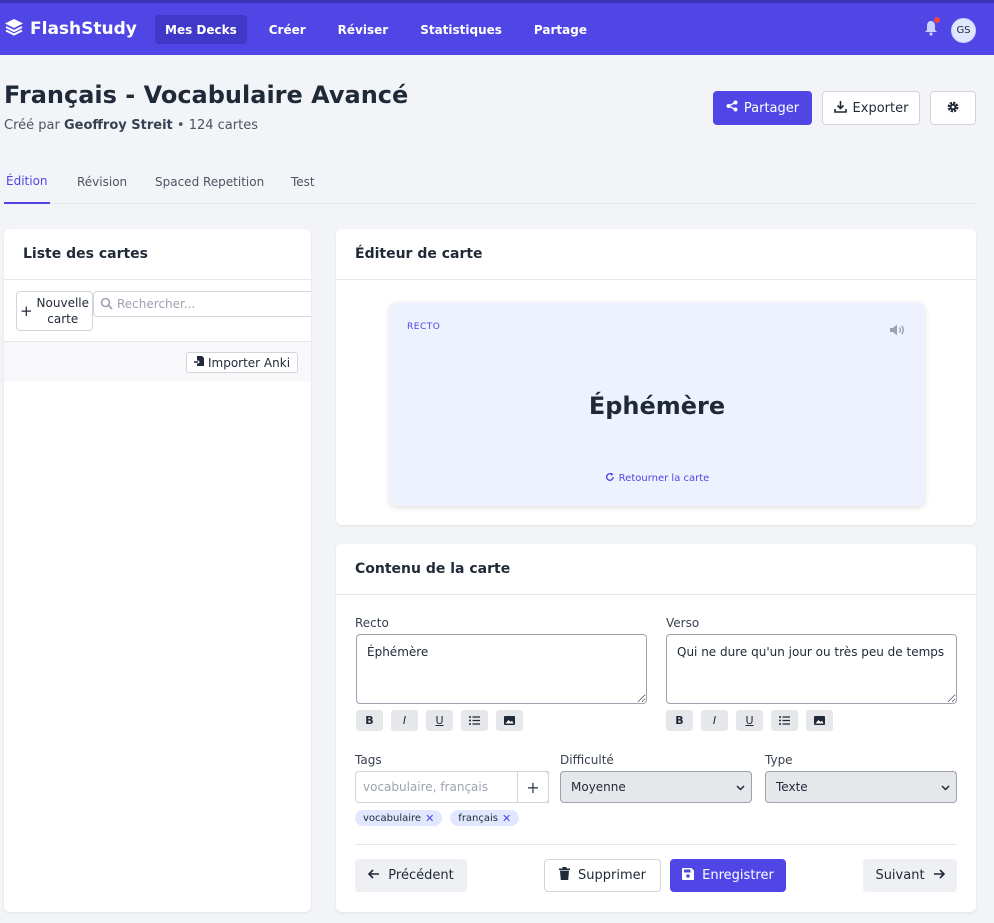 This screenshot has height=923, width=994. What do you see at coordinates (249, 362) in the screenshot?
I see `import-anki-label: Importer Anki` at bounding box center [249, 362].